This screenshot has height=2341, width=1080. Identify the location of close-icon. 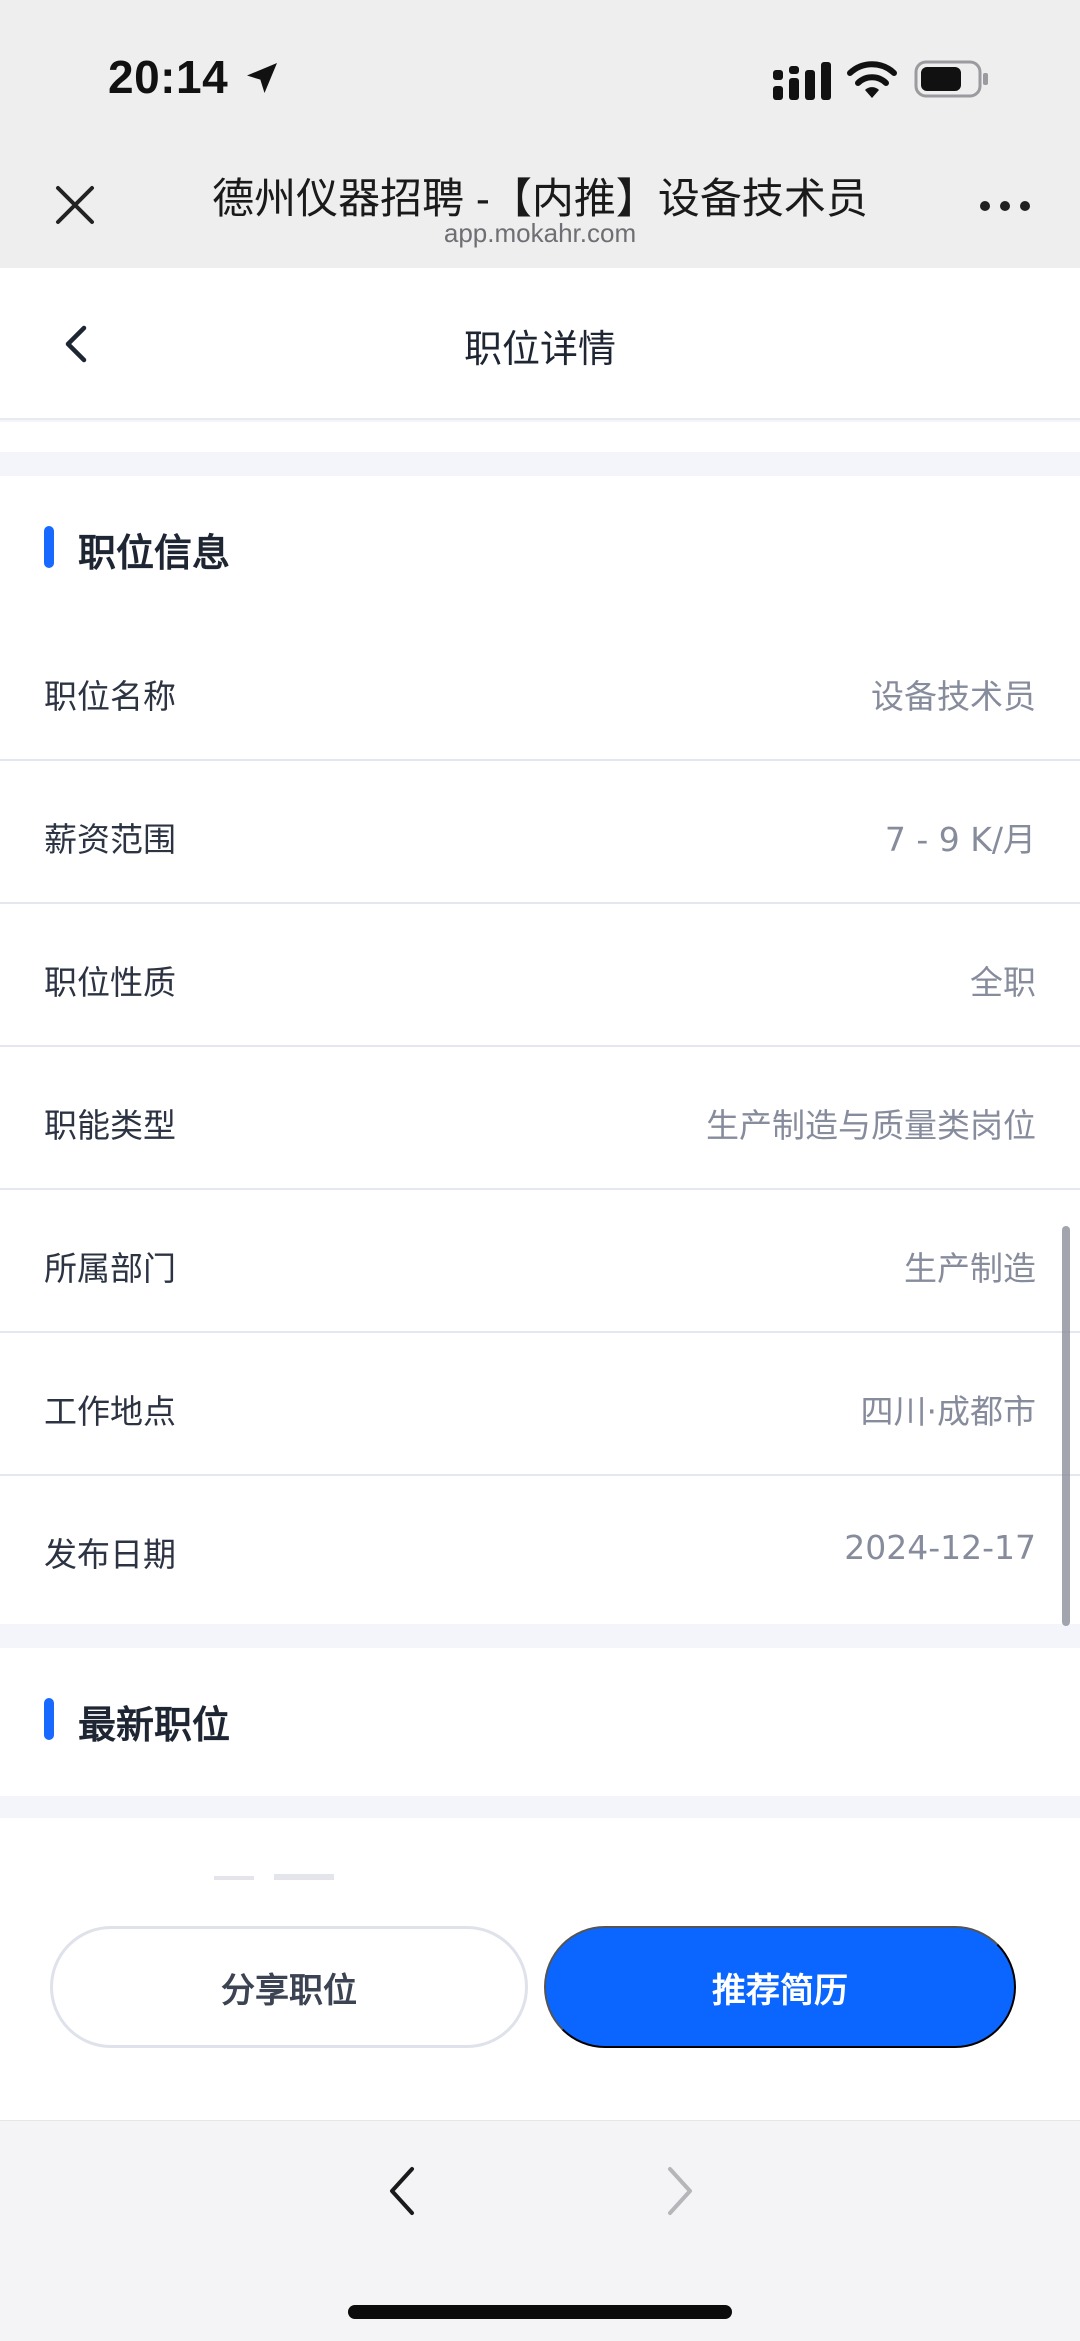
(75, 205).